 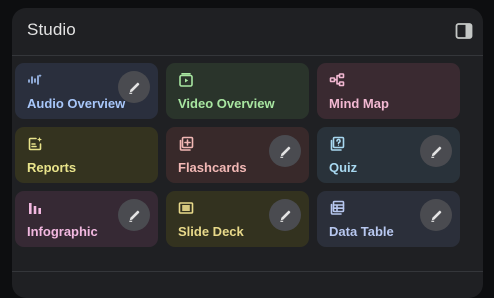 What do you see at coordinates (388, 219) in the screenshot?
I see `studio-card-data-table: Data Table` at bounding box center [388, 219].